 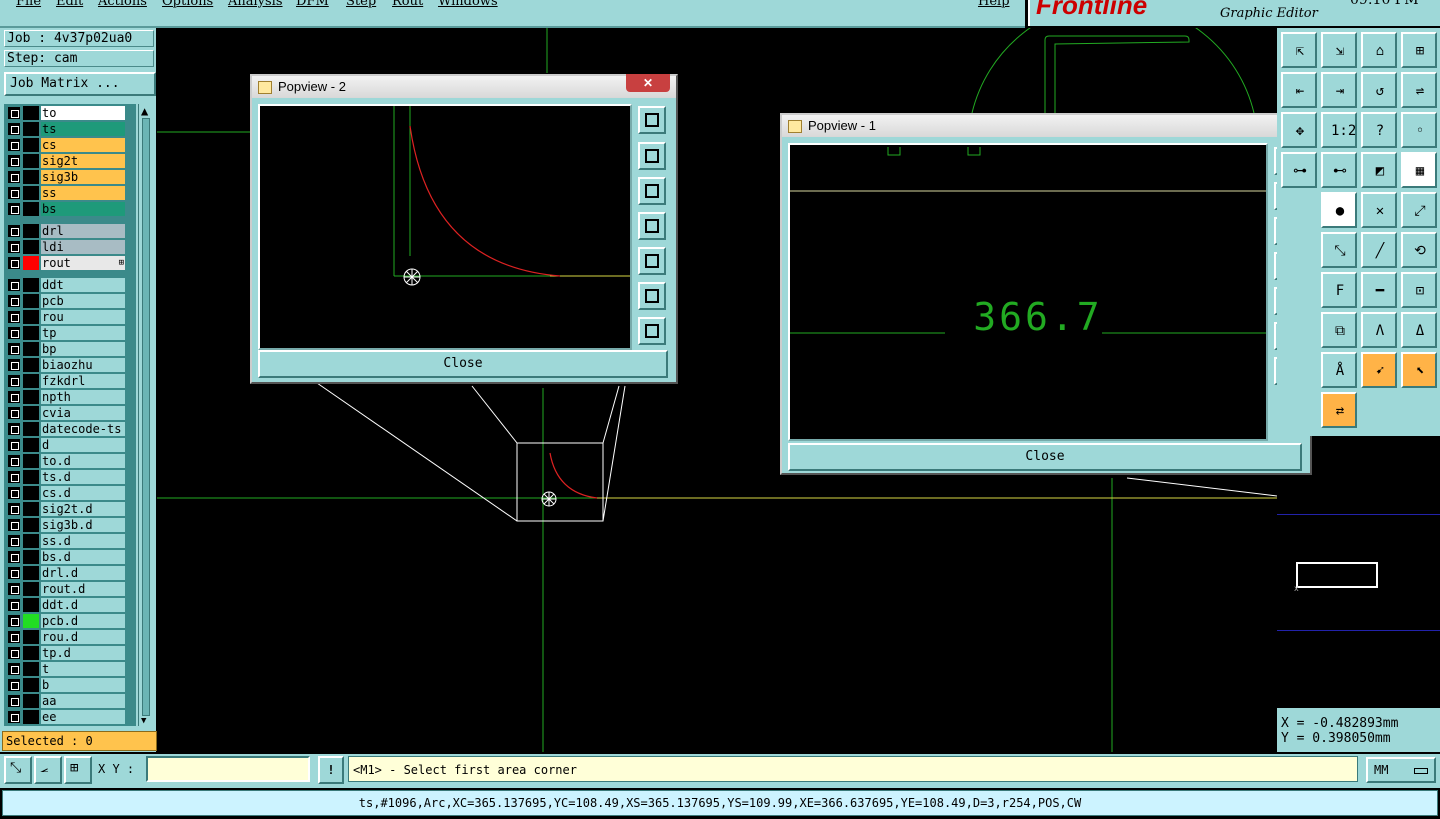 I want to click on tool-button: ✥, so click(x=1299, y=130).